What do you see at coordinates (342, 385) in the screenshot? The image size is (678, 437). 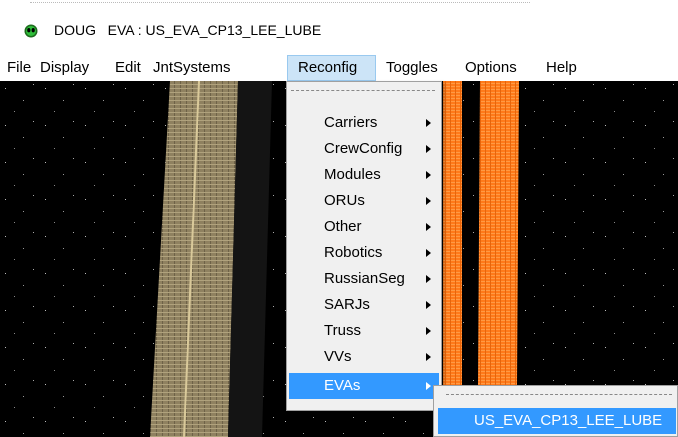 I see `menu-item-label: EVAs` at bounding box center [342, 385].